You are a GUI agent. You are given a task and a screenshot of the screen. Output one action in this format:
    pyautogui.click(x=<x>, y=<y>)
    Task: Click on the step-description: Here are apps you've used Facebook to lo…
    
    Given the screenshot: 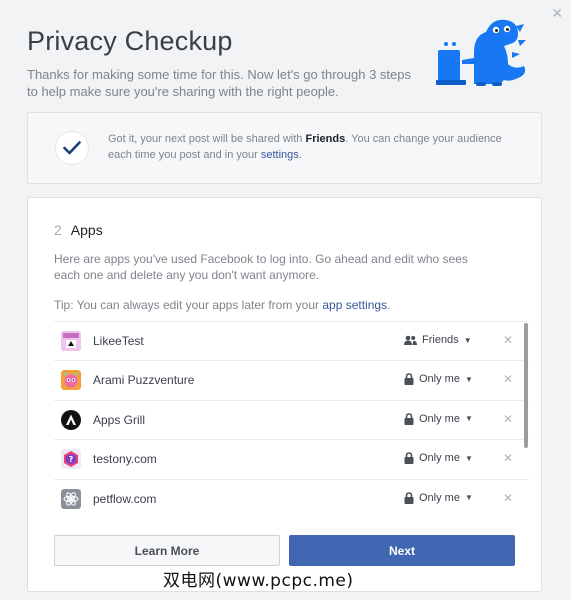 What is the action you would take?
    pyautogui.click(x=261, y=267)
    